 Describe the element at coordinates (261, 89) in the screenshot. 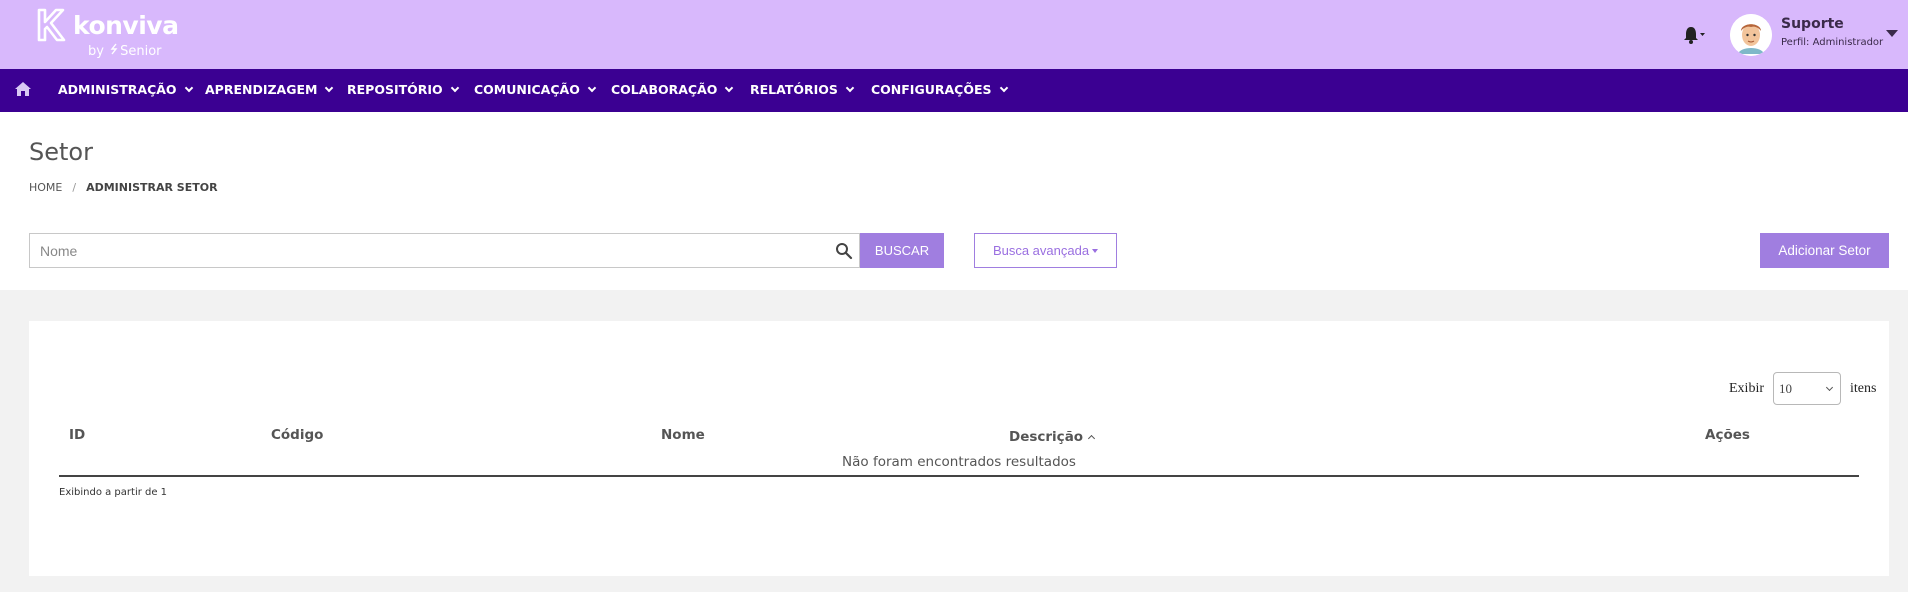

I see `nav-item-label: APRENDIZAGEM` at that location.